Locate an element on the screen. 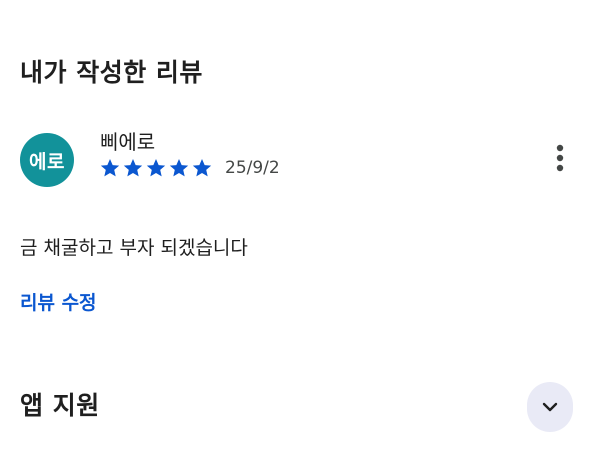 The image size is (600, 464). review-text: 금 채굴하고 부자 되겠습니다 is located at coordinates (134, 248).